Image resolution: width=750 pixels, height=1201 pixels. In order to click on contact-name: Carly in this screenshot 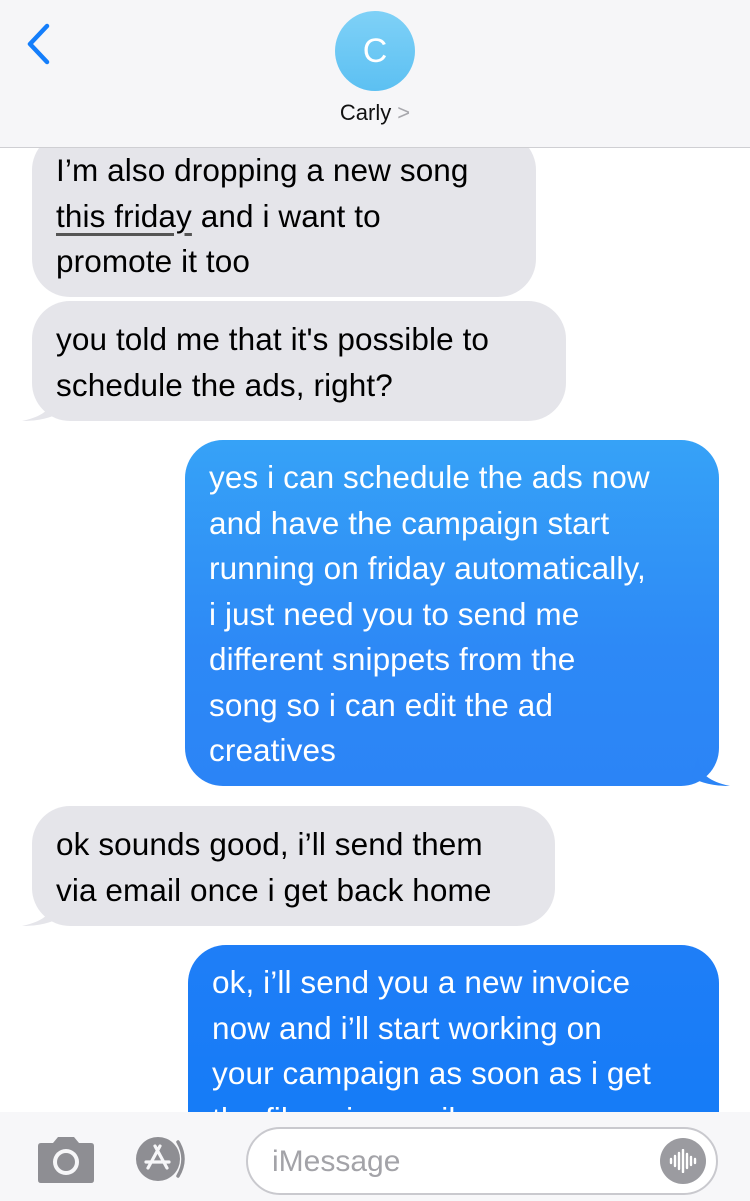, I will do `click(365, 112)`.